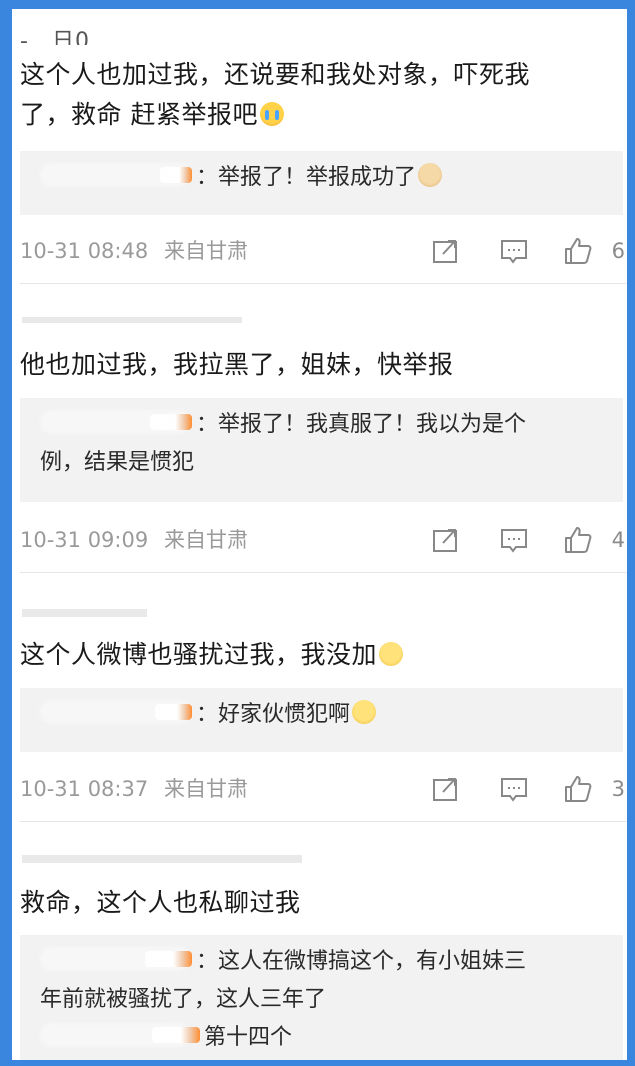 The height and width of the screenshot is (1066, 635). Describe the element at coordinates (275, 94) in the screenshot. I see `comment-text: 这个人也加过我，还说要和我处对象，吓死我 了，救命 赶紧举报吧` at that location.